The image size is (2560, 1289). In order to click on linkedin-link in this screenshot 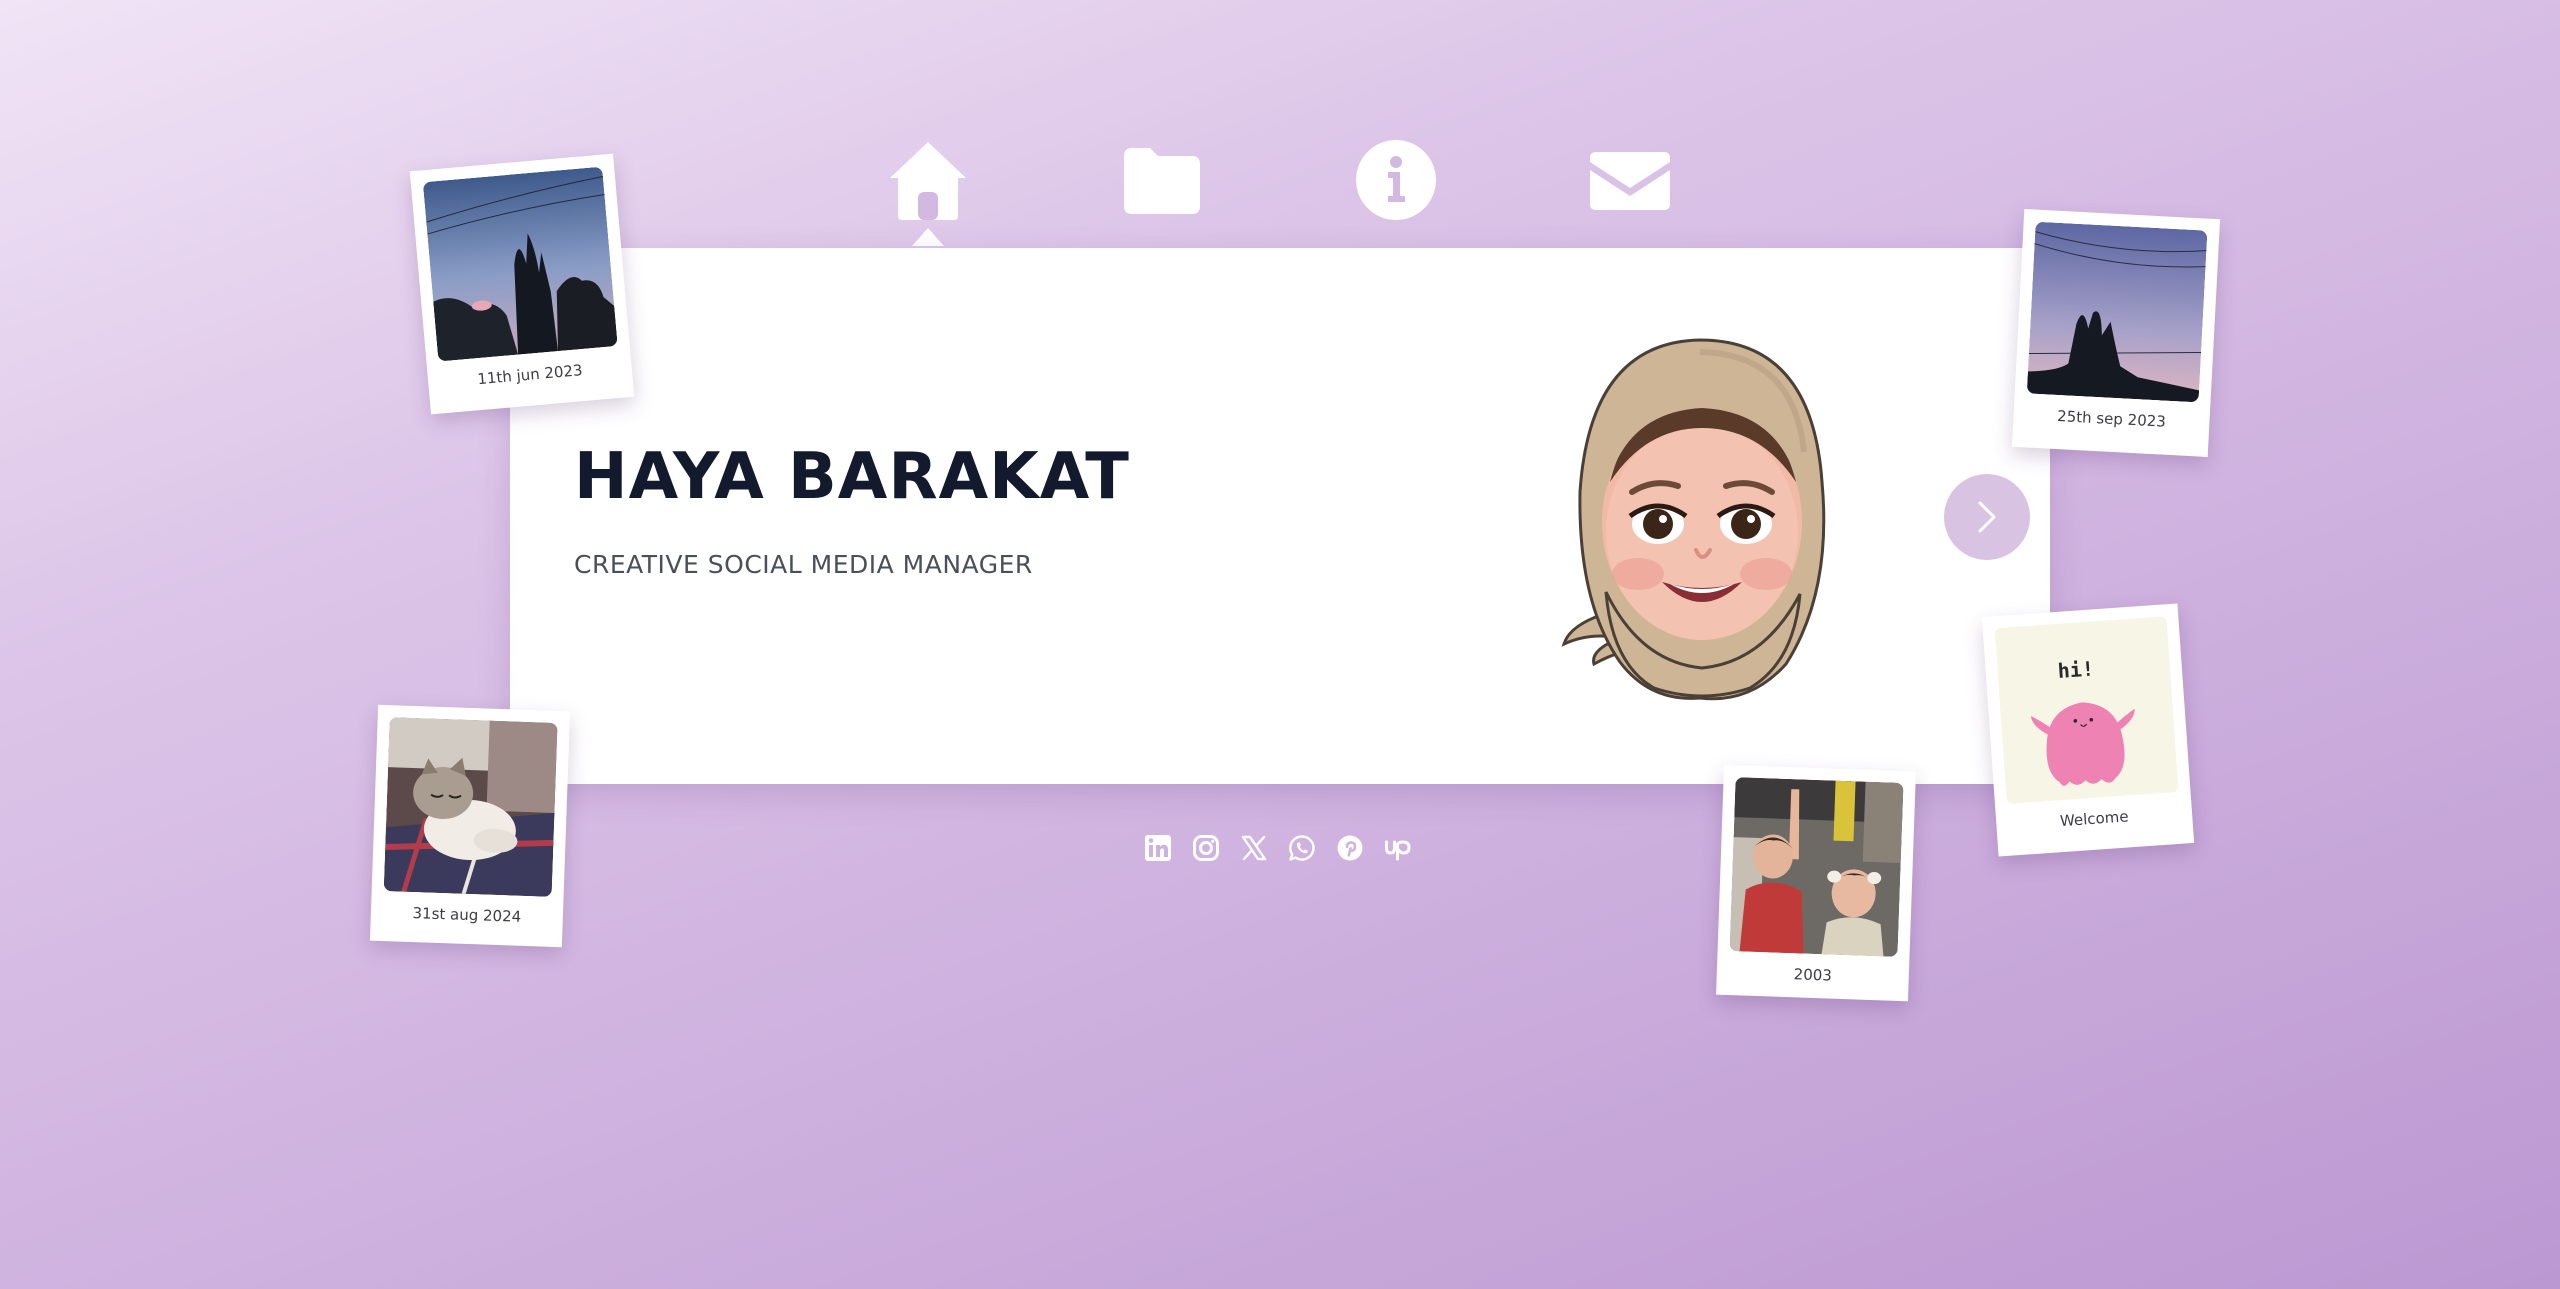, I will do `click(1158, 848)`.